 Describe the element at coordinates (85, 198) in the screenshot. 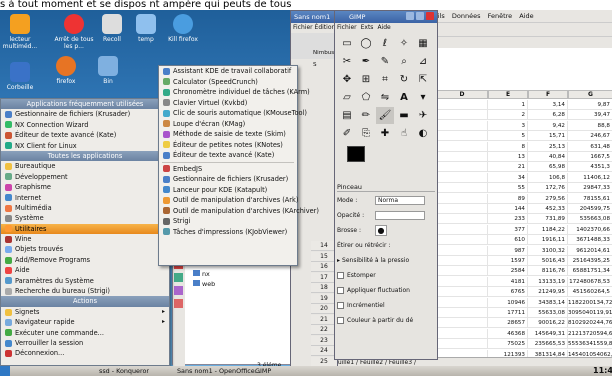

I see `menu-item: Internet▸` at that location.